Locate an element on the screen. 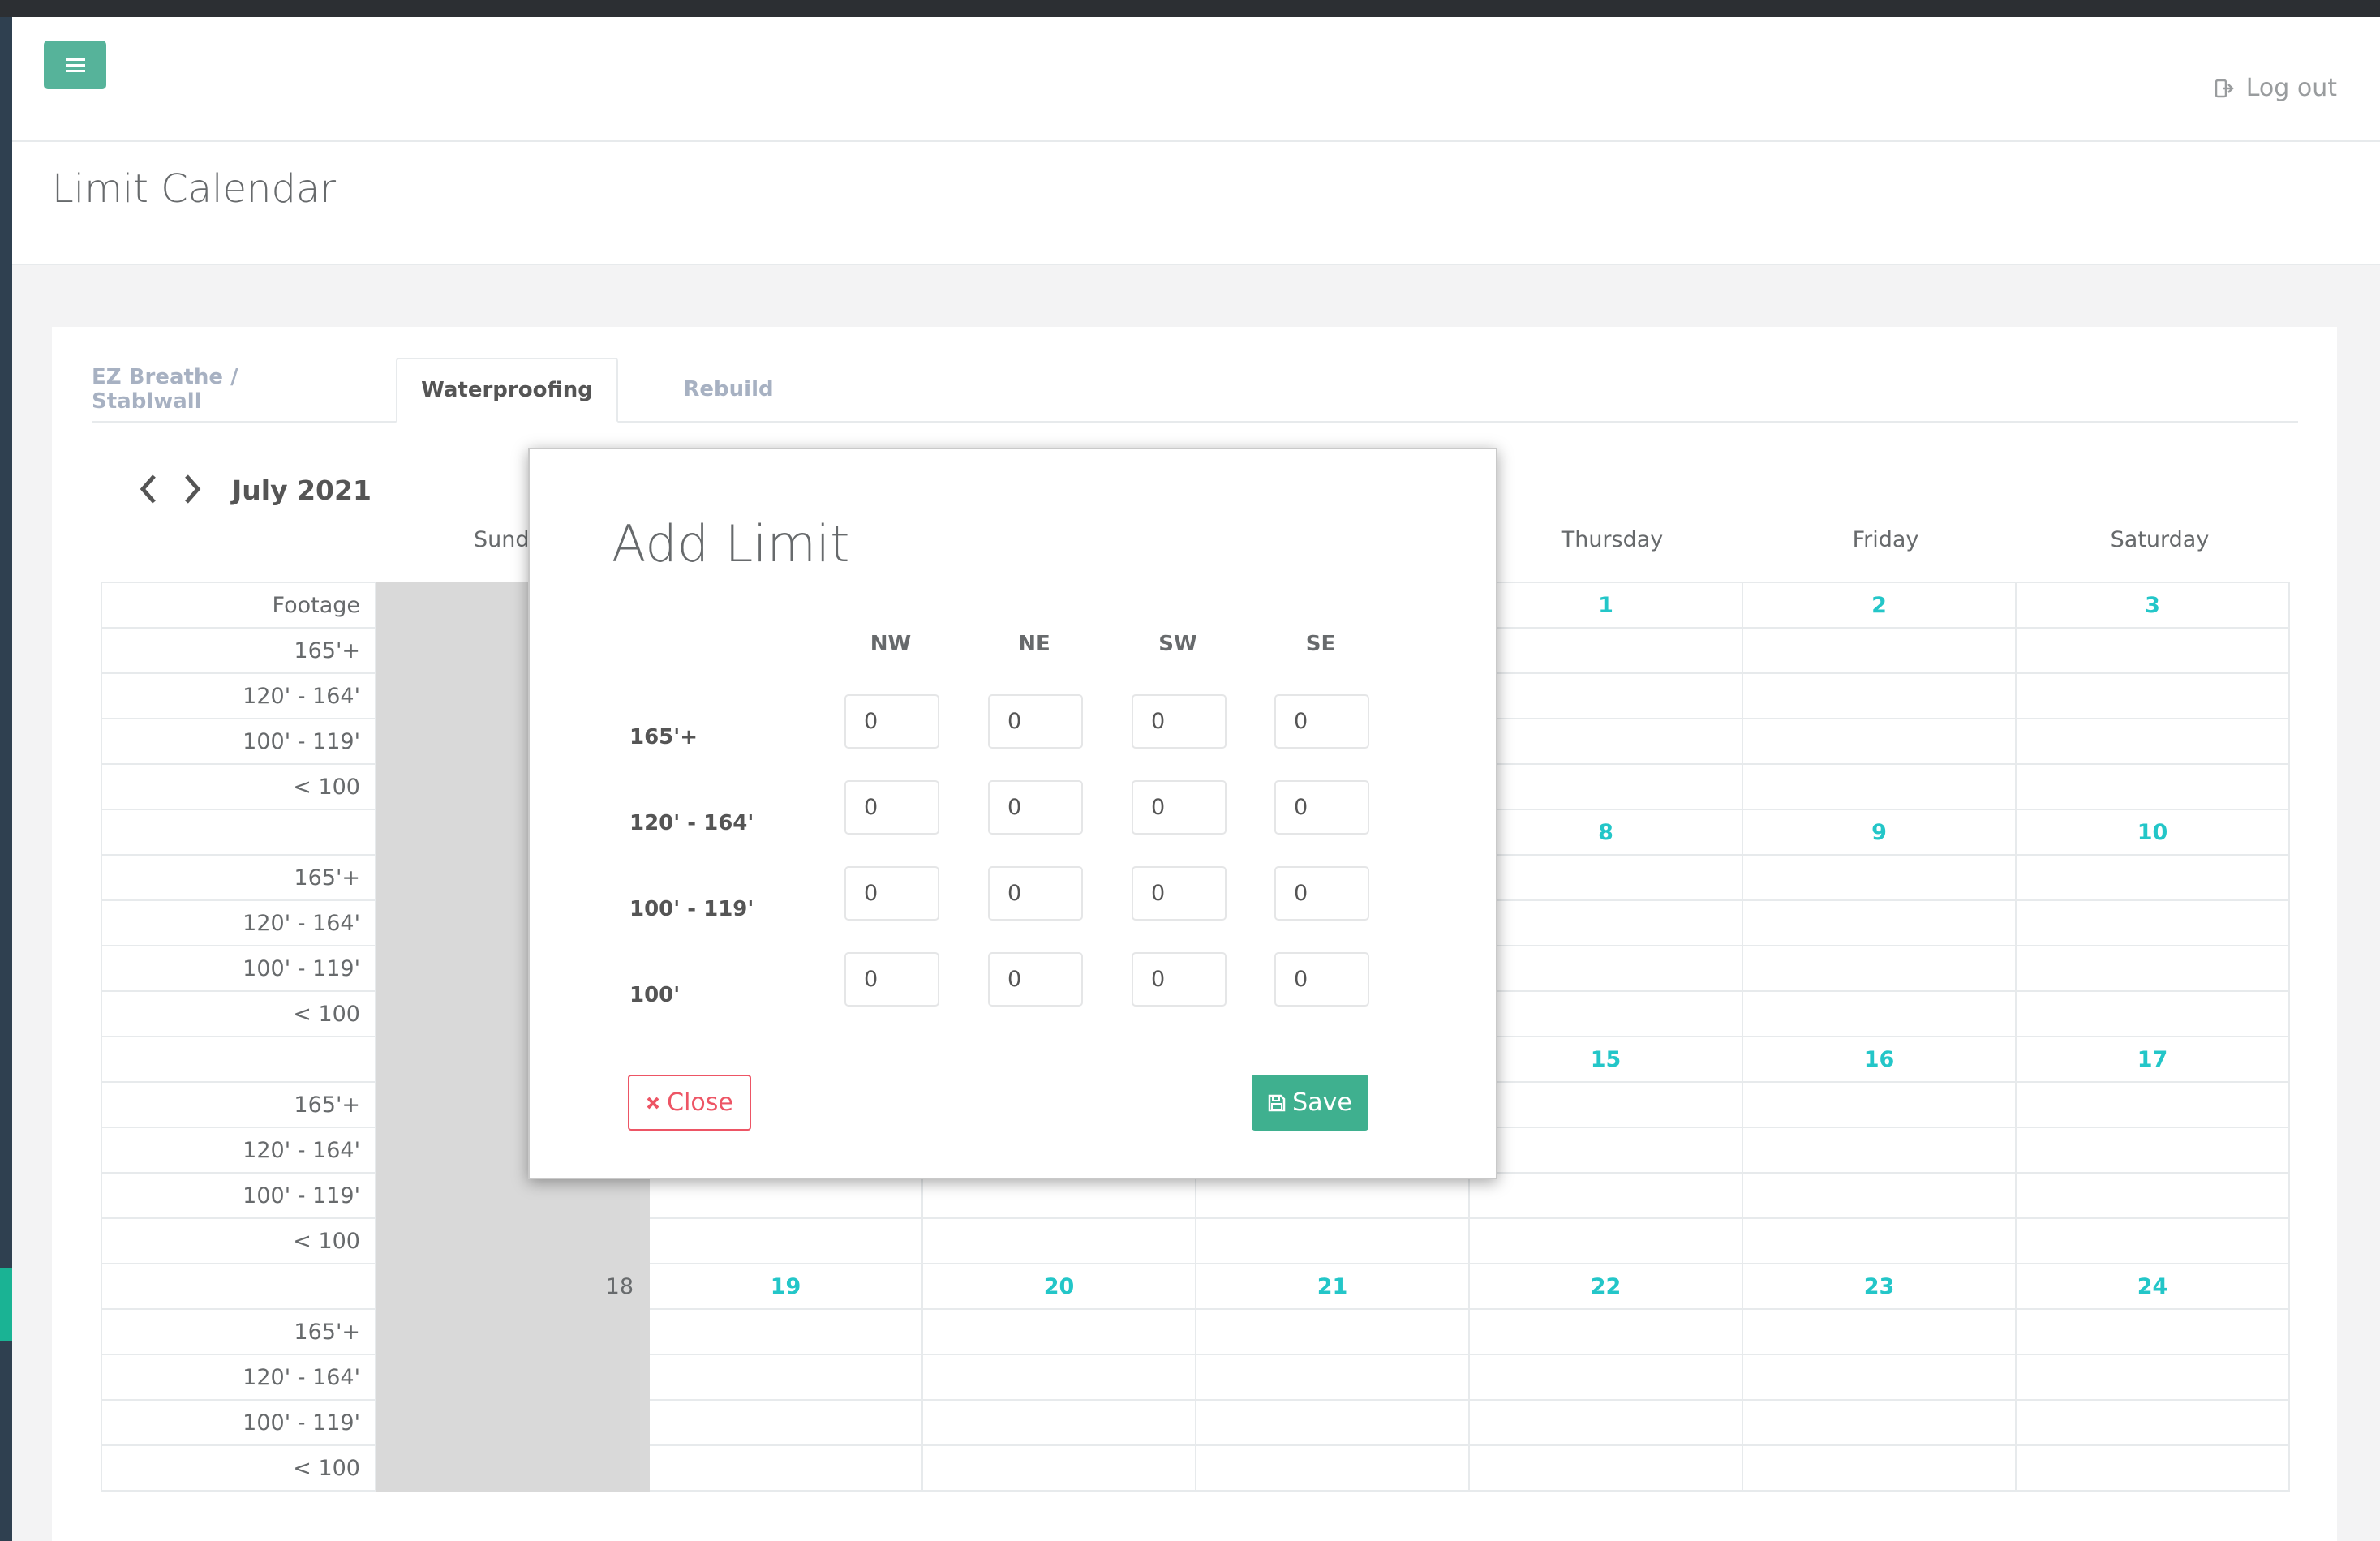 This screenshot has width=2380, height=1541. limit-input-120-sw is located at coordinates (1180, 807).